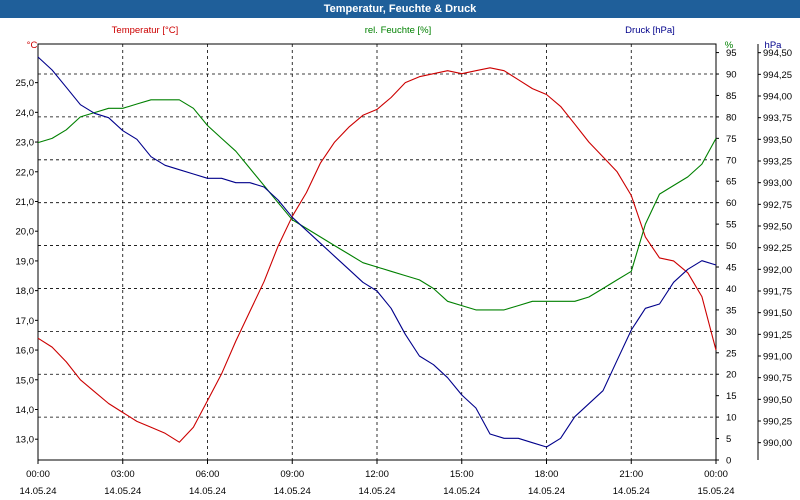  Describe the element at coordinates (145, 30) in the screenshot. I see `temperature-axis-title: Temperatur [°C]` at that location.